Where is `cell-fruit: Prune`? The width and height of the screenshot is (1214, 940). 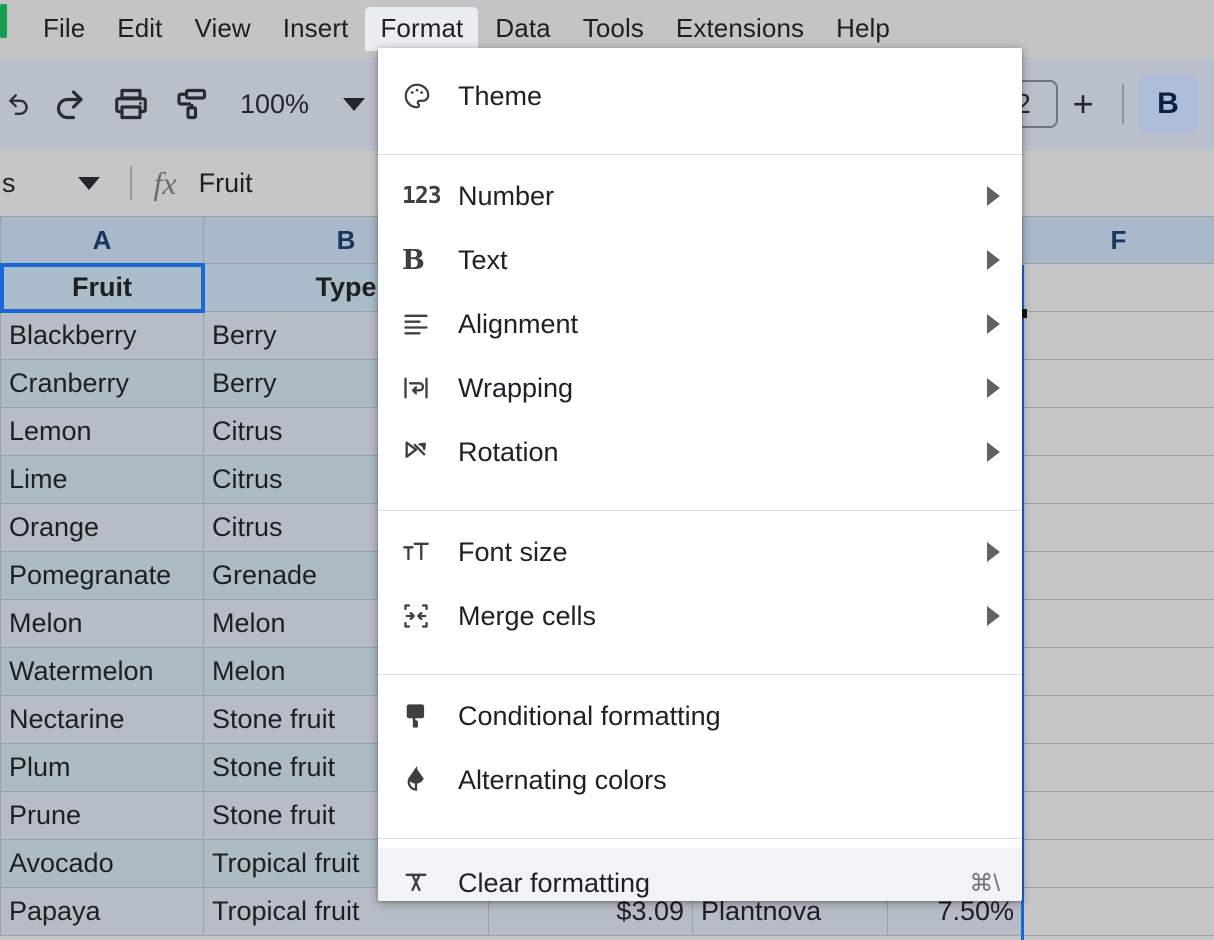 cell-fruit: Prune is located at coordinates (102, 815).